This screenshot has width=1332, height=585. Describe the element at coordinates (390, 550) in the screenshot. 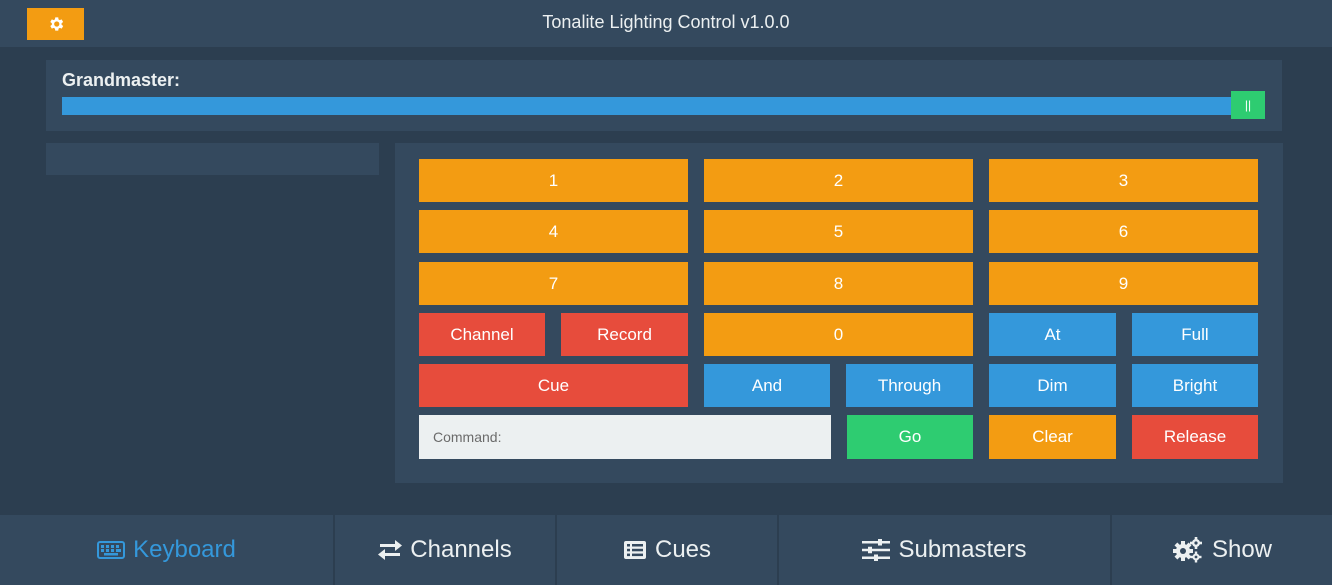

I see `exchange-icon` at that location.